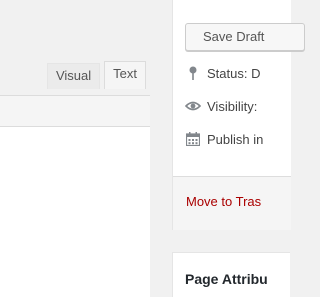 The width and height of the screenshot is (320, 297). Describe the element at coordinates (223, 201) in the screenshot. I see `move-to-trash-link: Move to Tras` at that location.